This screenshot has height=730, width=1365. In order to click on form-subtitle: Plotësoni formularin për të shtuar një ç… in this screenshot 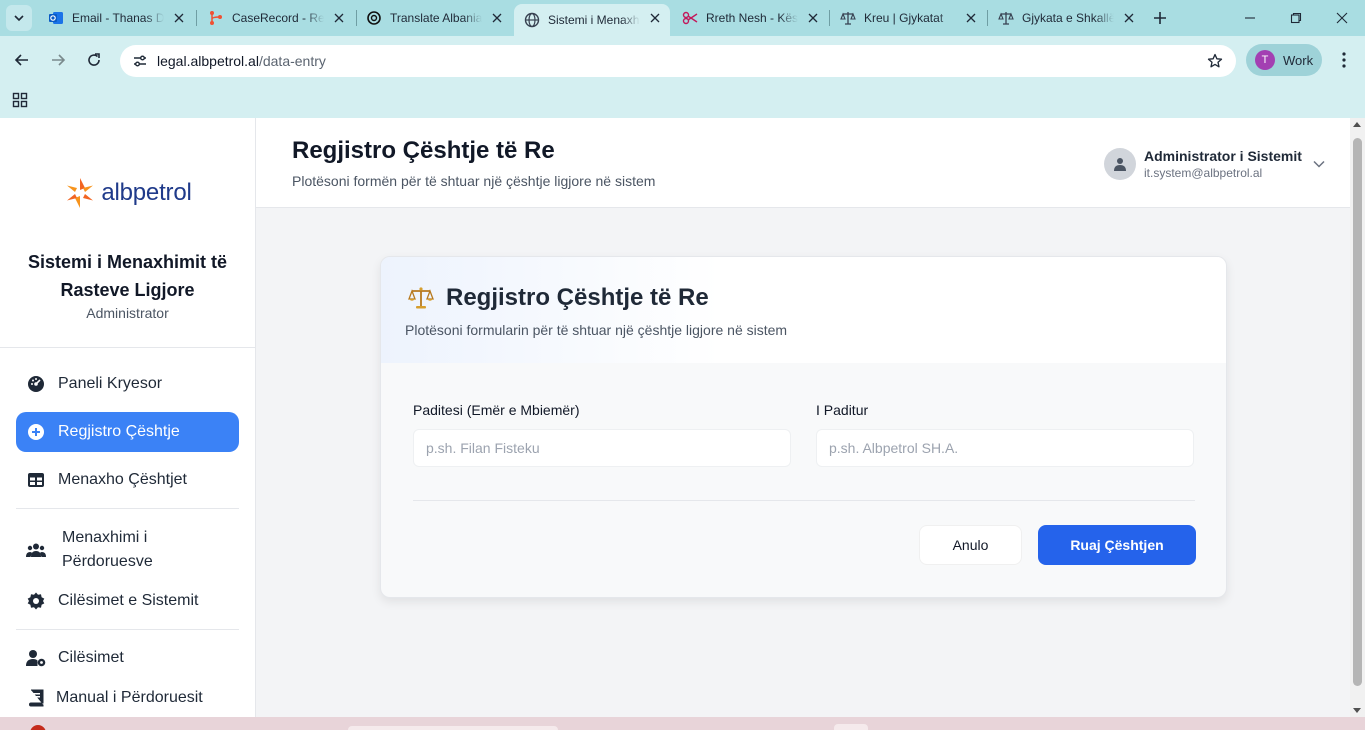, I will do `click(596, 330)`.